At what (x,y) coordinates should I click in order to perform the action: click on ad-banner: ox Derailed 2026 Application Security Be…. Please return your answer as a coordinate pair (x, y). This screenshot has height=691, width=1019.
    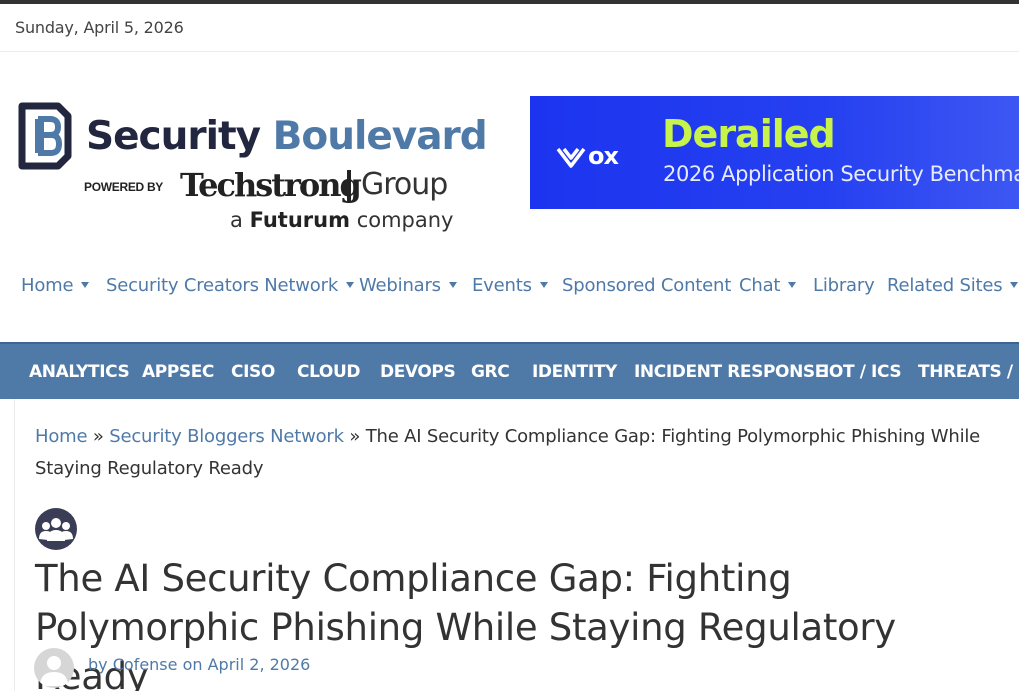
    Looking at the image, I should click on (774, 152).